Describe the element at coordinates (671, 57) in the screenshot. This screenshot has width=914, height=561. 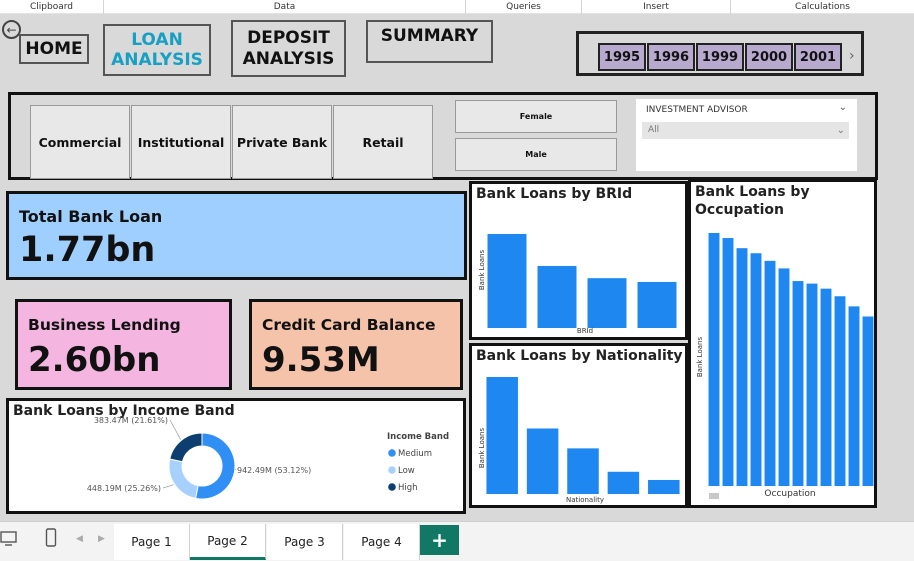
I see `year-button: 1996` at that location.